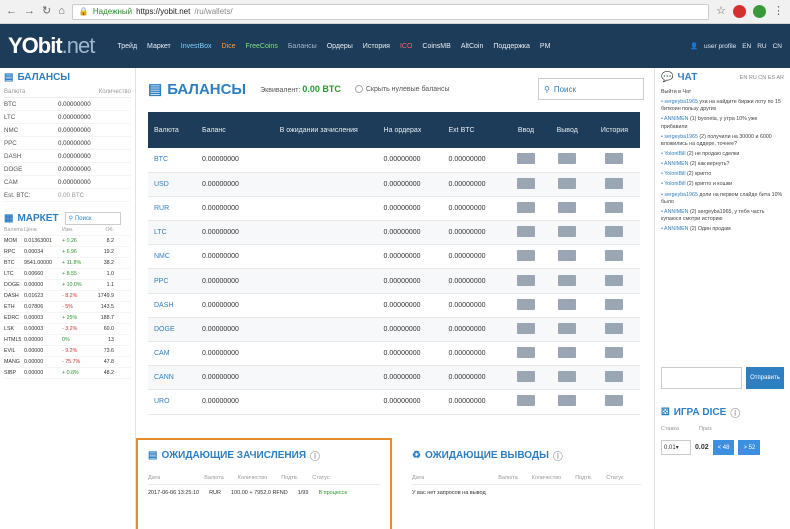 Image resolution: width=790 pixels, height=529 pixels. Describe the element at coordinates (67, 241) in the screenshot. I see `market-row: MOM 0.01363001 + 0.26 8.2` at that location.